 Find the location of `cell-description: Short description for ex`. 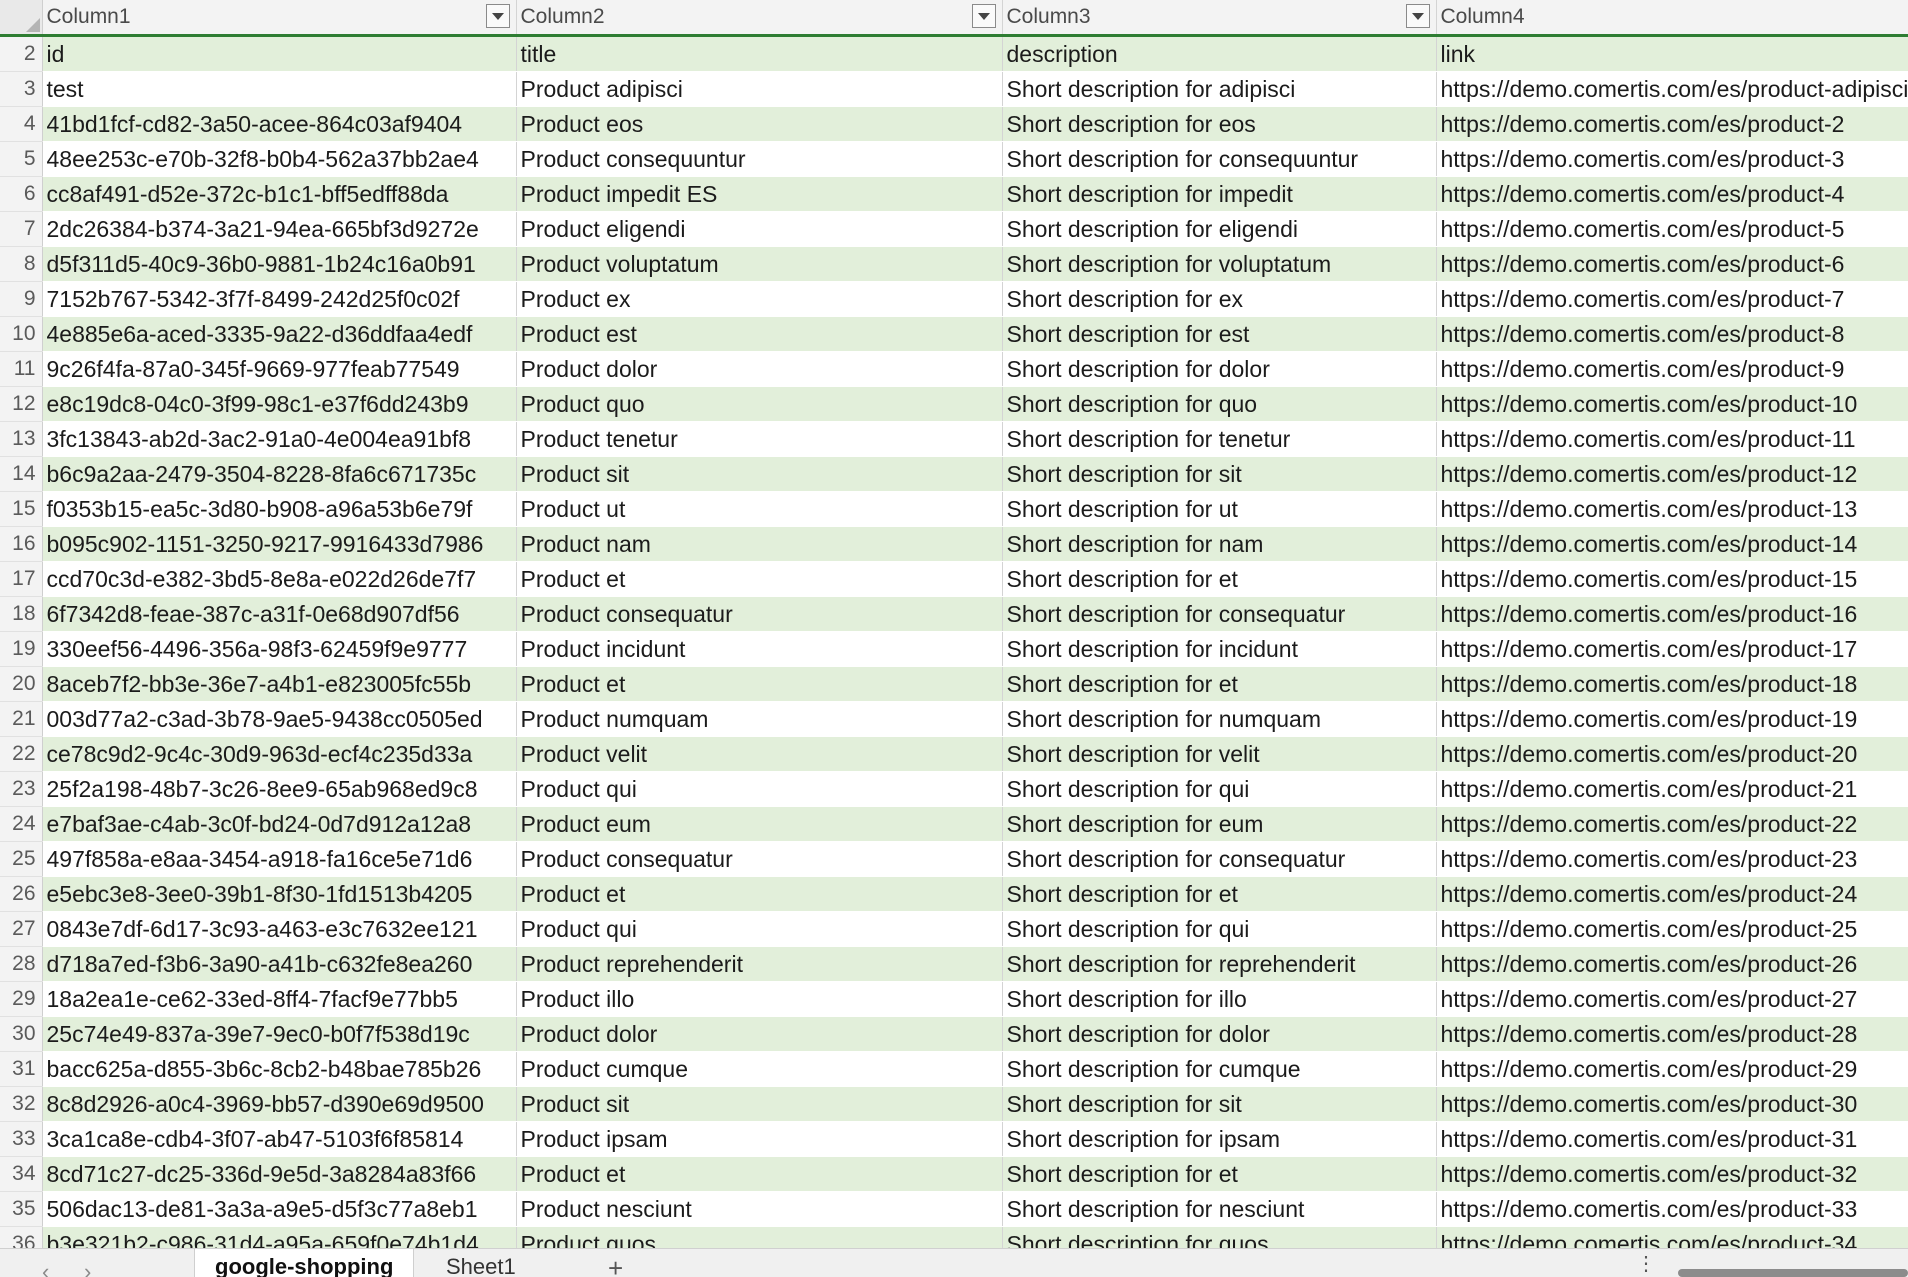

cell-description: Short description for ex is located at coordinates (1219, 299).